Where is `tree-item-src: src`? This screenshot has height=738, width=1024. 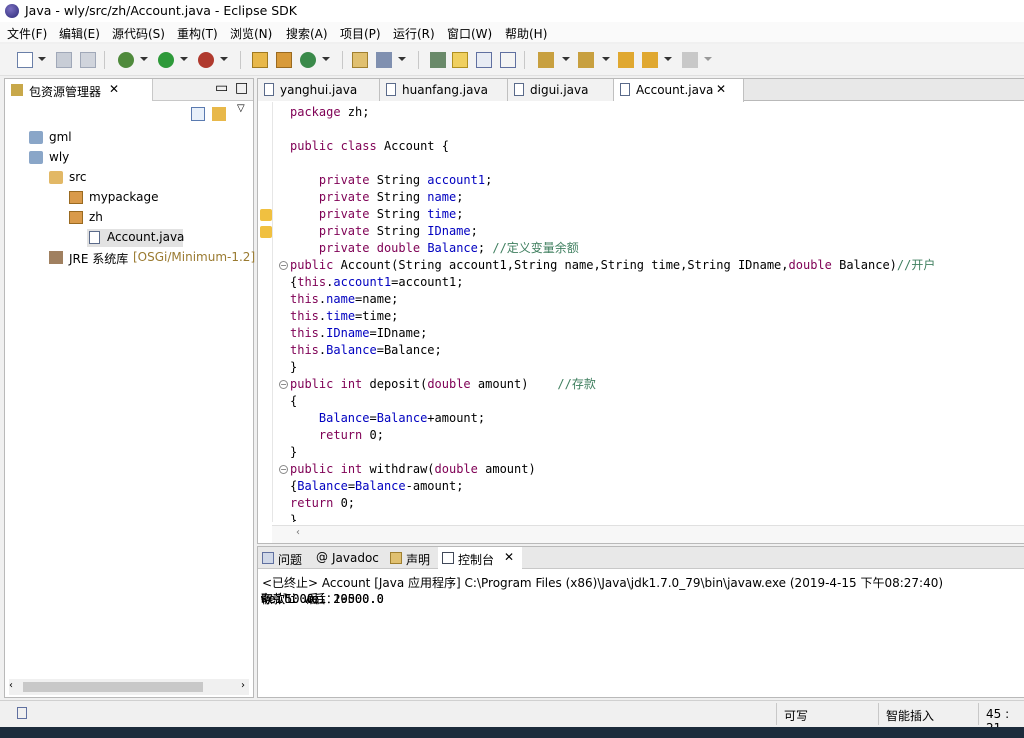 tree-item-src: src is located at coordinates (109, 178).